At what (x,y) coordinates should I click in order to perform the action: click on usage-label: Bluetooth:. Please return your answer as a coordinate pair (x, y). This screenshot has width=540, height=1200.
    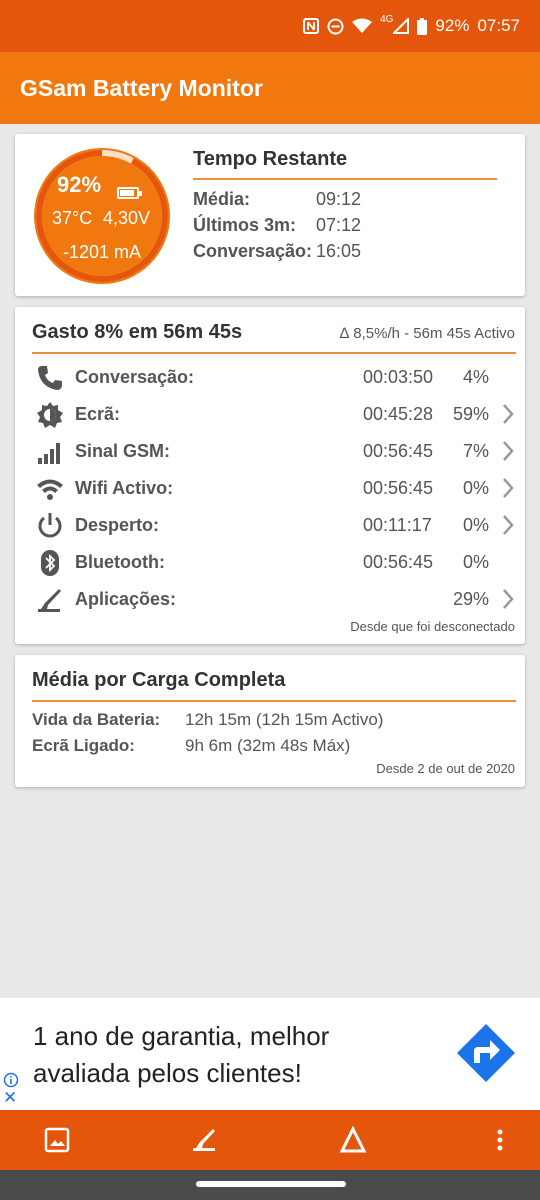
    Looking at the image, I should click on (120, 562).